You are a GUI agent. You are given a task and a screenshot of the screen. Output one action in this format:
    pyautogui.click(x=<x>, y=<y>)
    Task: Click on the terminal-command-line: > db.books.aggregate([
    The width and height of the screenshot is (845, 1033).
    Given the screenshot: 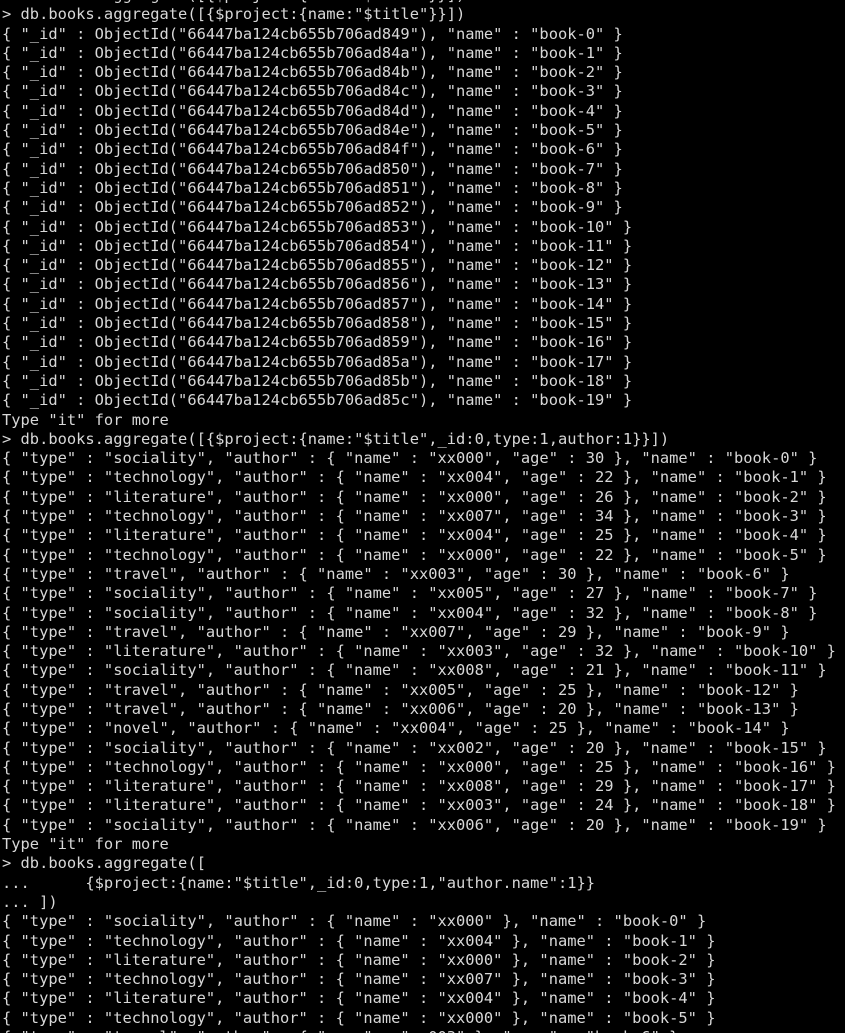 What is the action you would take?
    pyautogui.click(x=104, y=863)
    